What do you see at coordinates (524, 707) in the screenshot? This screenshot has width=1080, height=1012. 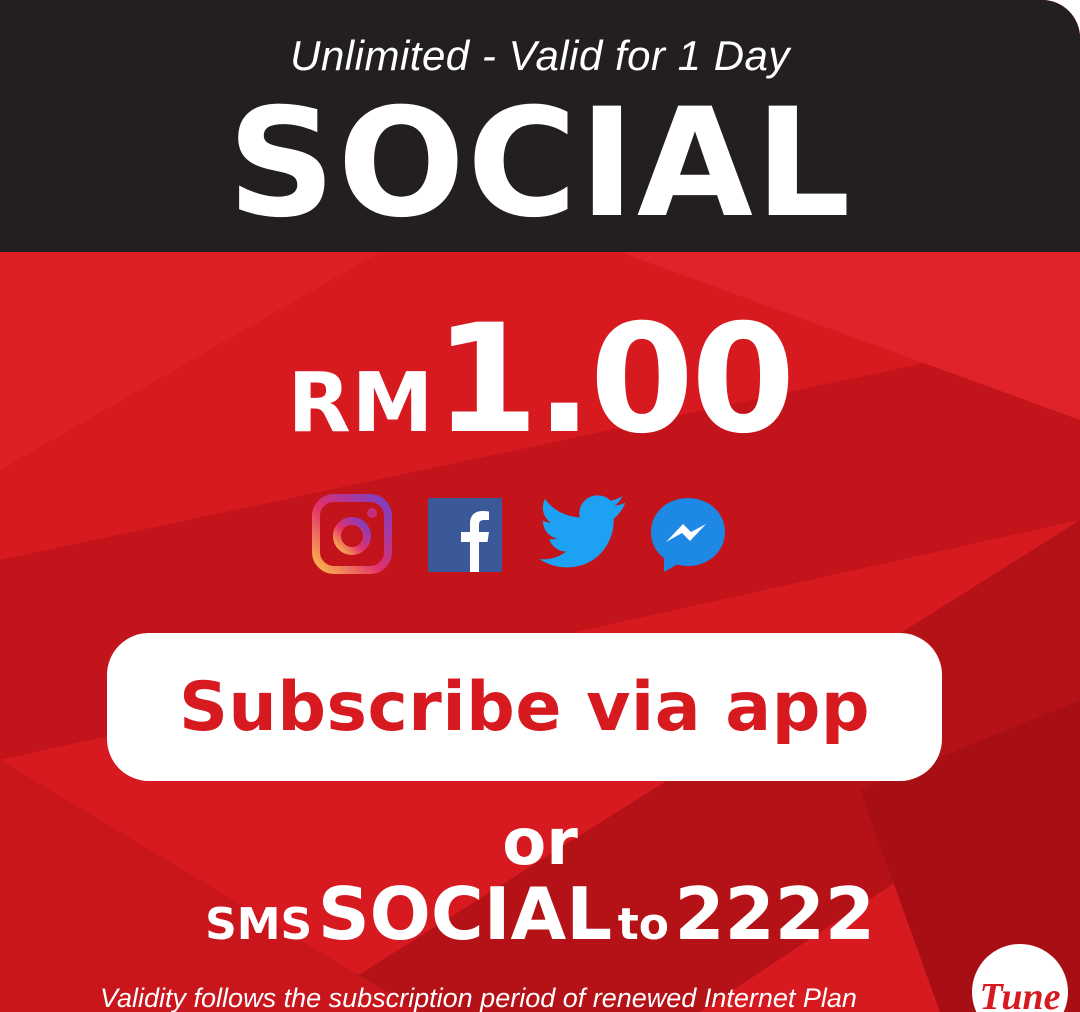 I see `subscribe-via-app-button: Subscribe via app` at bounding box center [524, 707].